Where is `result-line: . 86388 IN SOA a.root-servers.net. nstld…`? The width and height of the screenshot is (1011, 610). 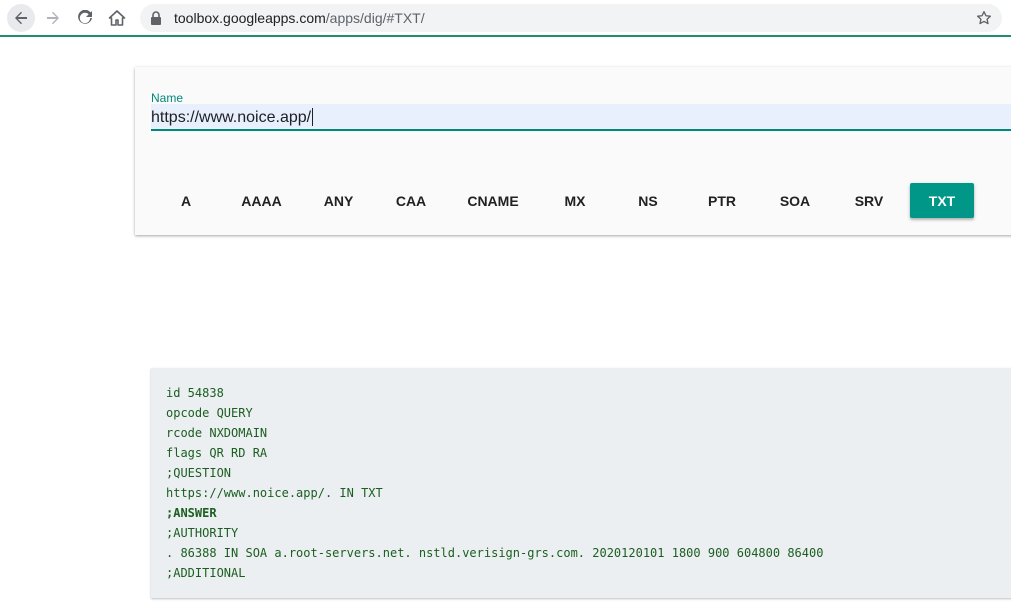 result-line: . 86388 IN SOA a.root-servers.net. nstld… is located at coordinates (495, 553).